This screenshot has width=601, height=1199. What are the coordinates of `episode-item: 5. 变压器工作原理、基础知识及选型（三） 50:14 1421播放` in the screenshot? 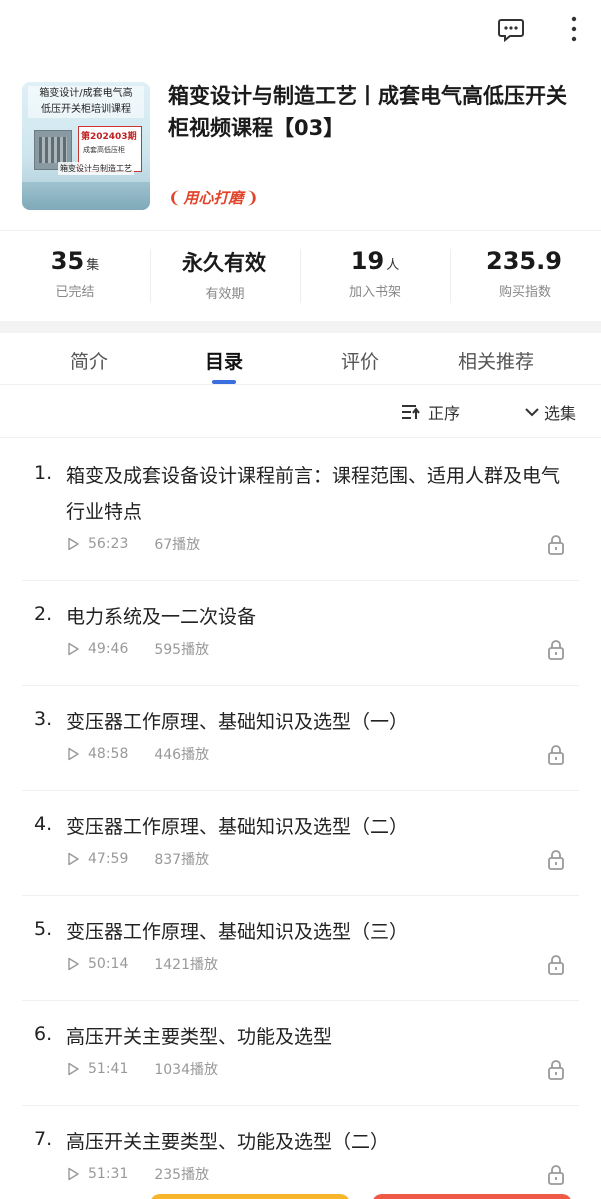 It's located at (300, 948).